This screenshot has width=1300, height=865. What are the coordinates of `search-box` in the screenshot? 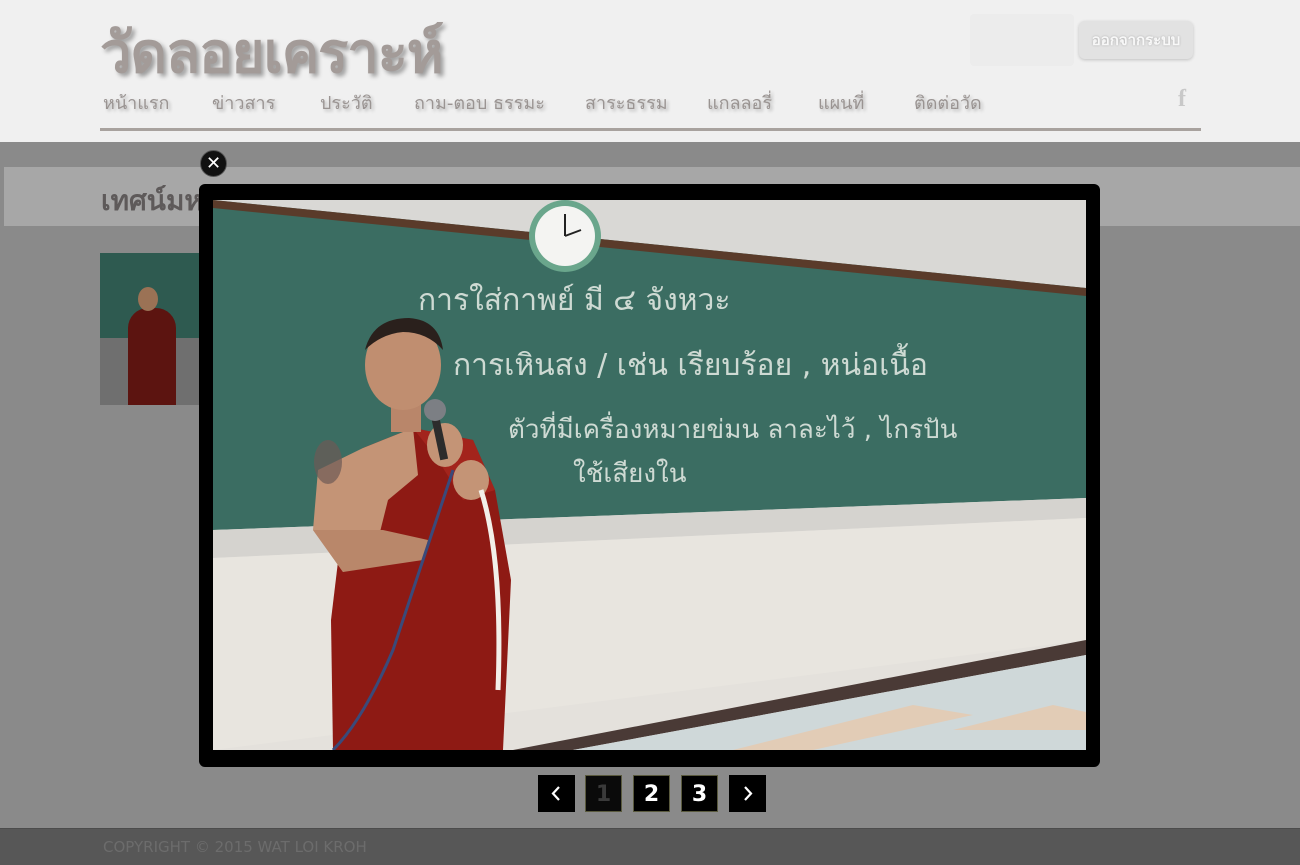 It's located at (1022, 40).